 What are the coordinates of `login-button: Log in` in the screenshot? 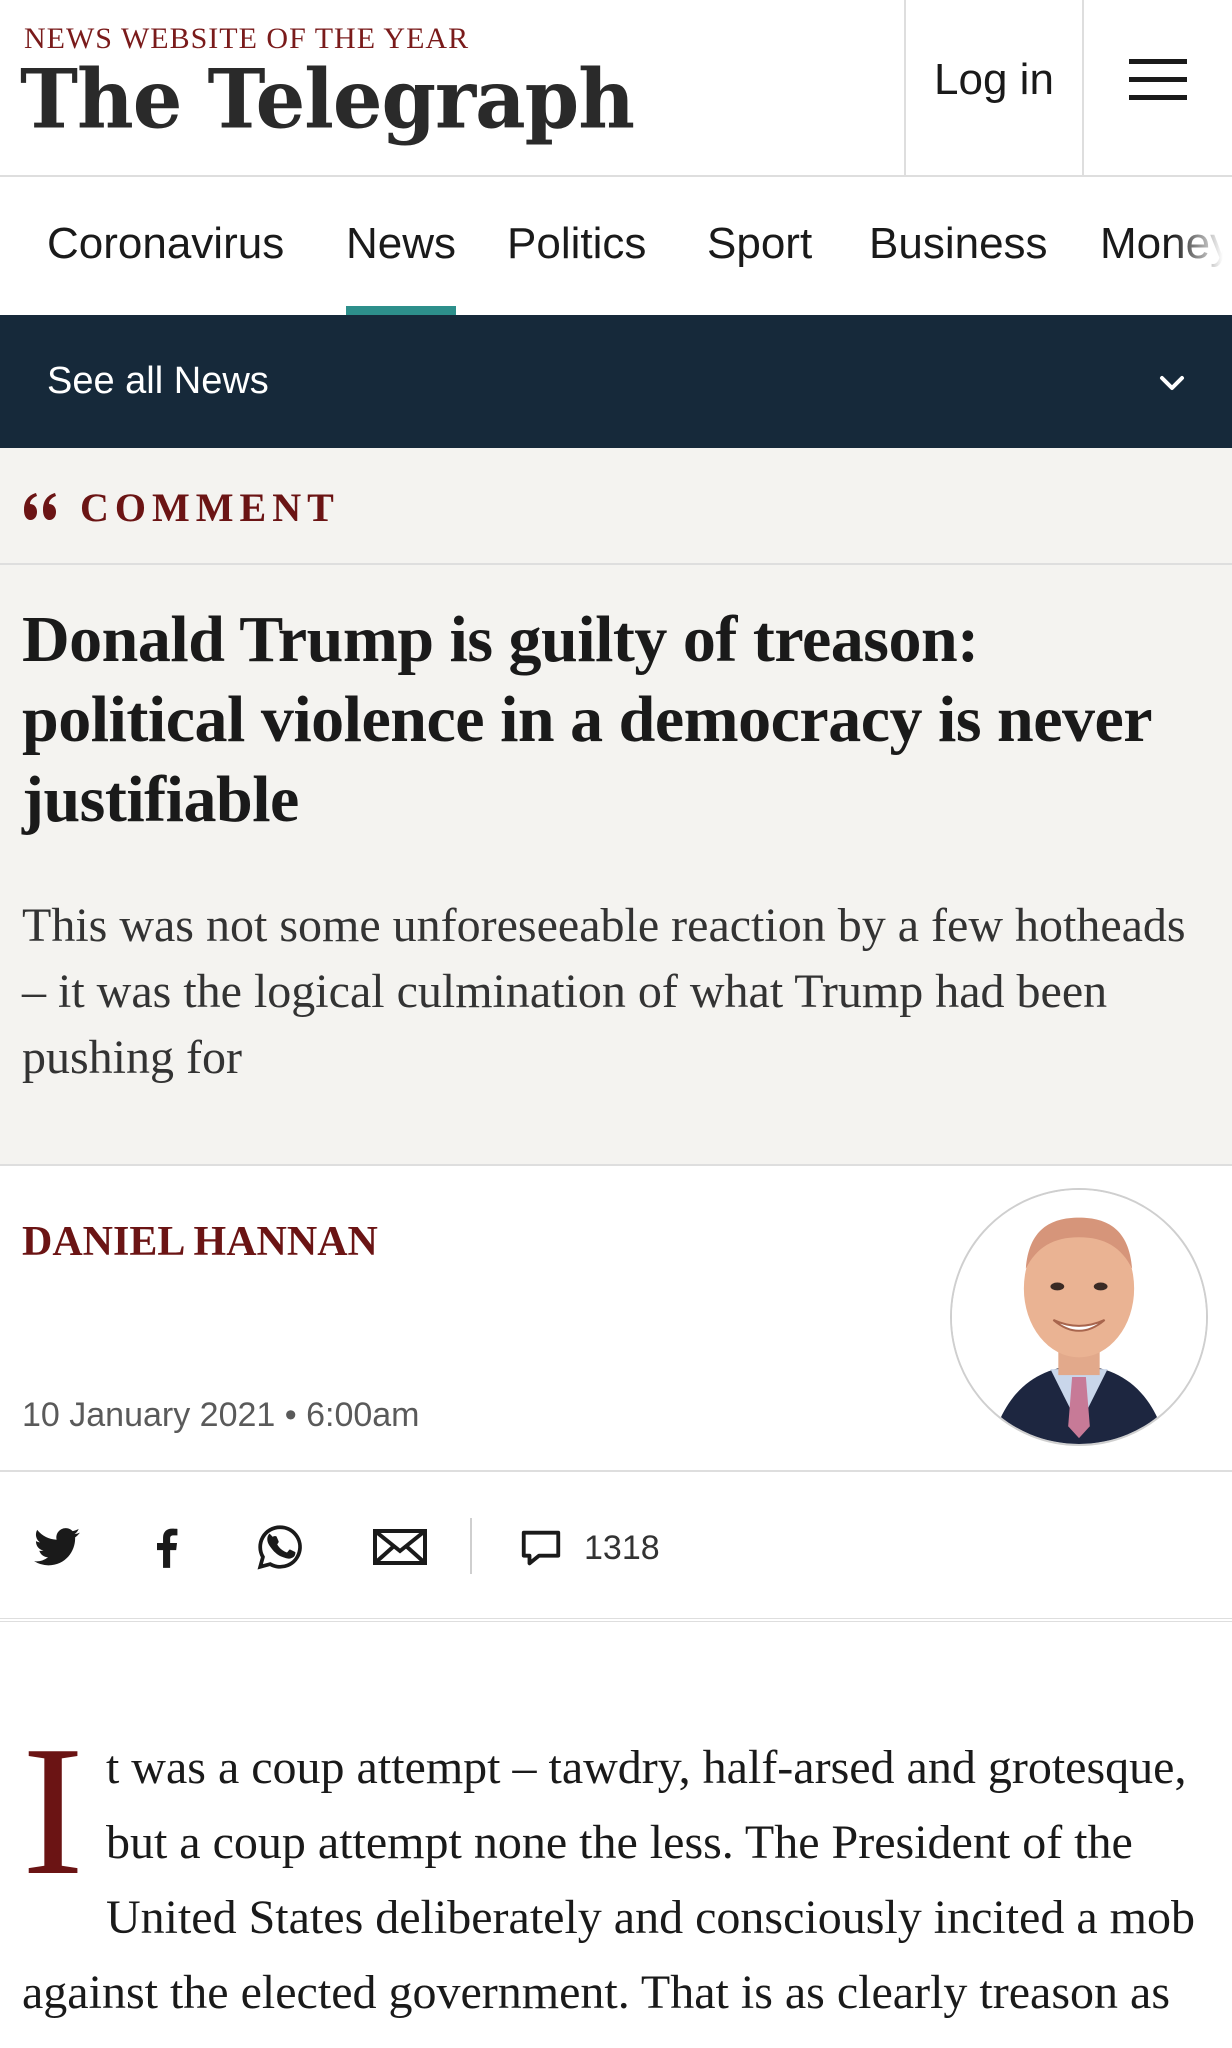 It's located at (993, 87).